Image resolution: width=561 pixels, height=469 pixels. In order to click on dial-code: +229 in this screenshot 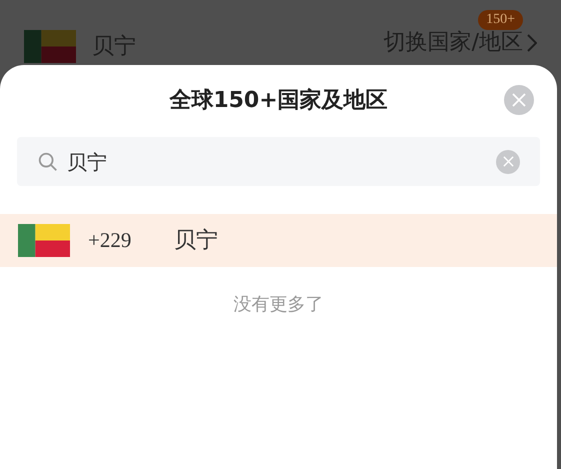, I will do `click(110, 240)`.